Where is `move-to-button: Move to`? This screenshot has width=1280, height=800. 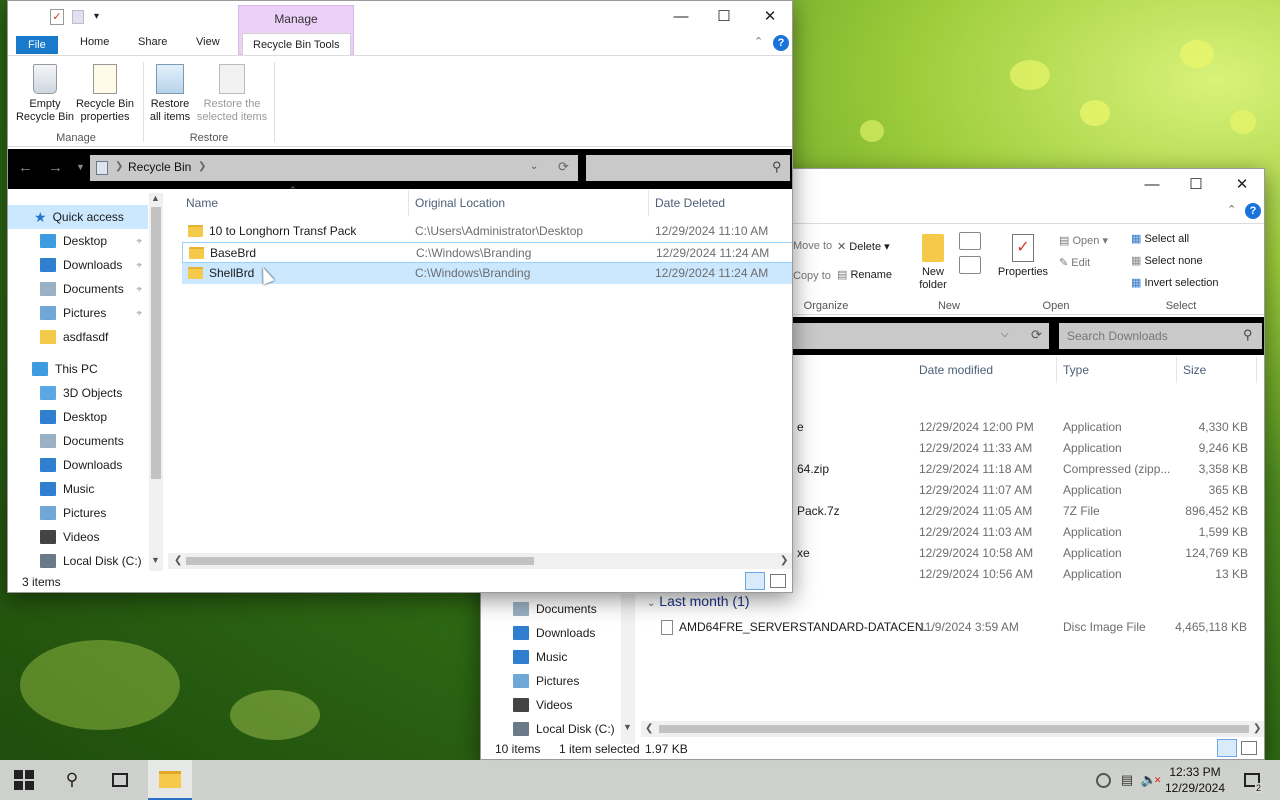 move-to-button: Move to is located at coordinates (812, 246).